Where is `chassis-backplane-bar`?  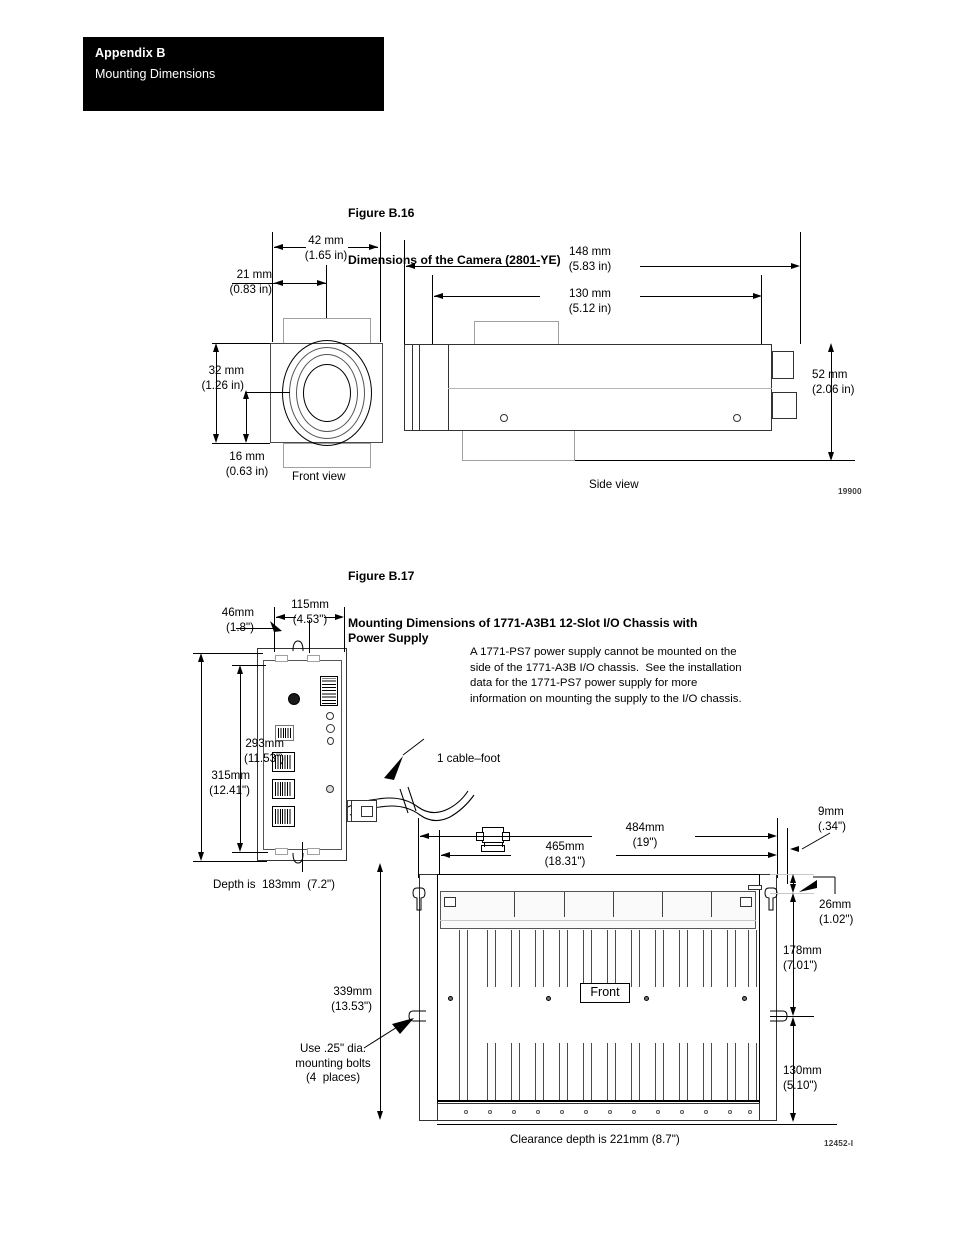 chassis-backplane-bar is located at coordinates (598, 910).